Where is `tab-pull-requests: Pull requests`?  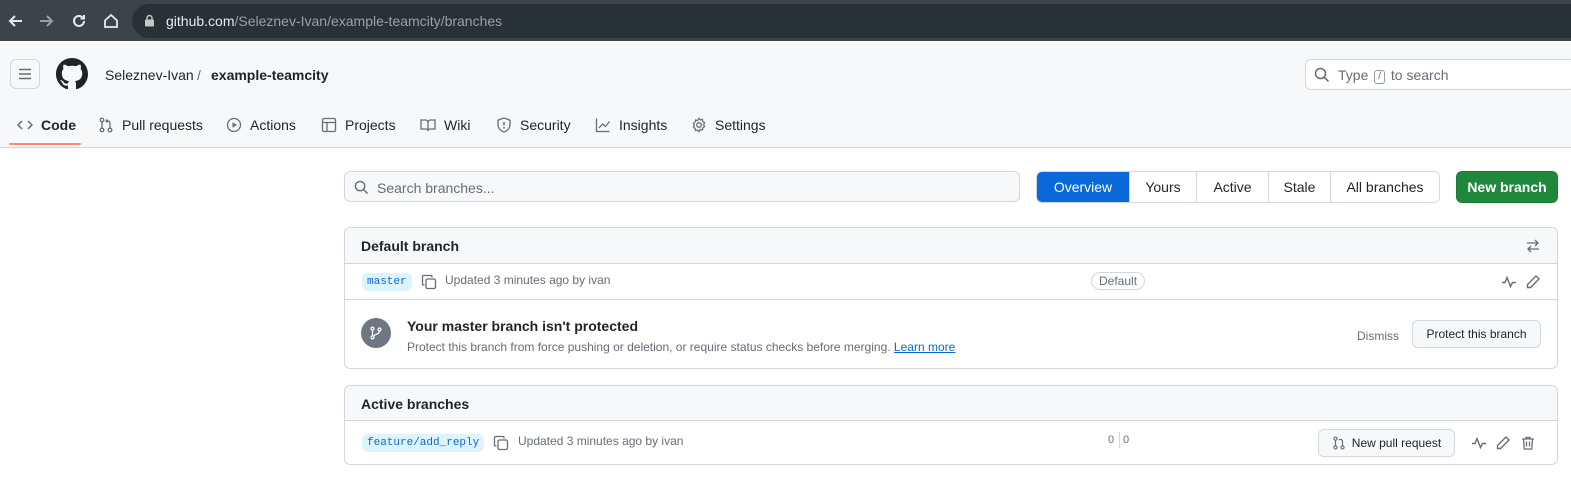
tab-pull-requests: Pull requests is located at coordinates (150, 125).